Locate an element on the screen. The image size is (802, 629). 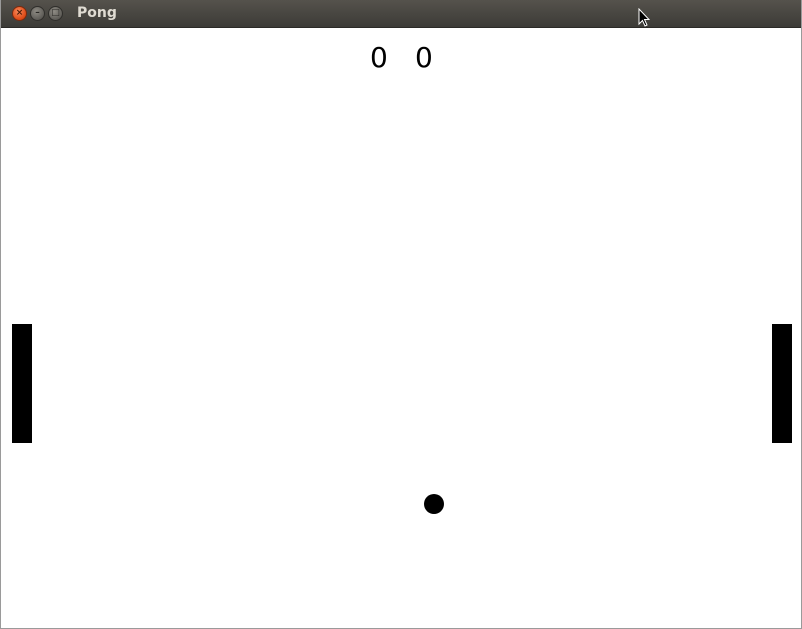
minimize-window-button: – is located at coordinates (37, 13).